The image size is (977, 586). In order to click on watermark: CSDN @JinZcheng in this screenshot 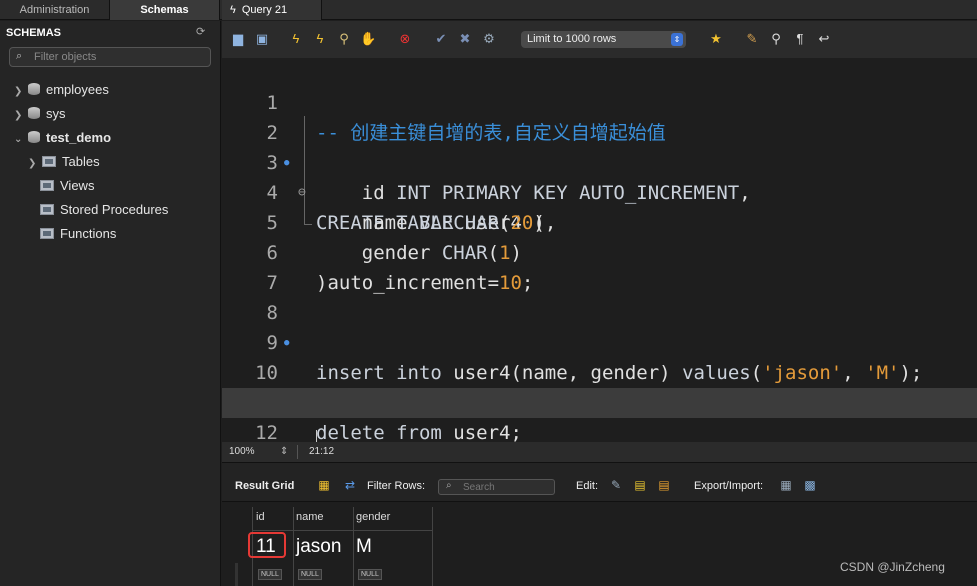, I will do `click(892, 567)`.